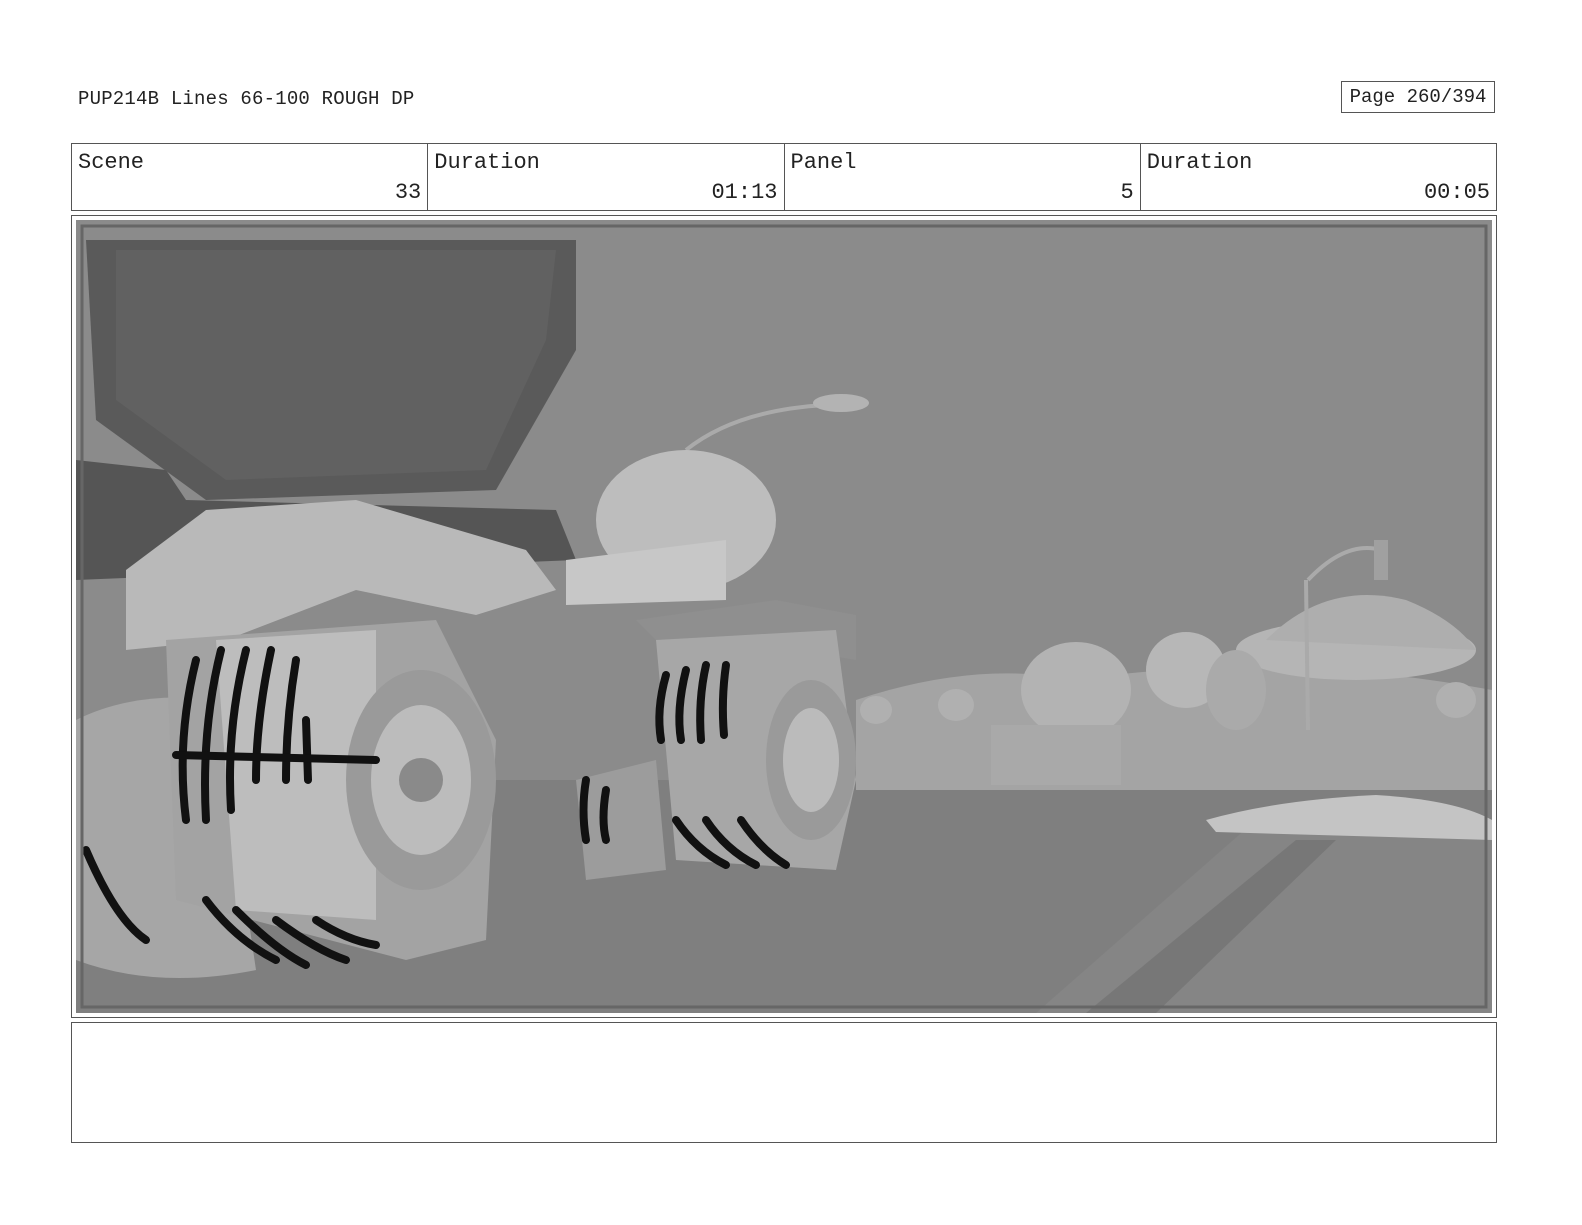 Image resolution: width=1582 pixels, height=1225 pixels. What do you see at coordinates (1318, 177) in the screenshot?
I see `panel-duration-cell: Duration 00:05` at bounding box center [1318, 177].